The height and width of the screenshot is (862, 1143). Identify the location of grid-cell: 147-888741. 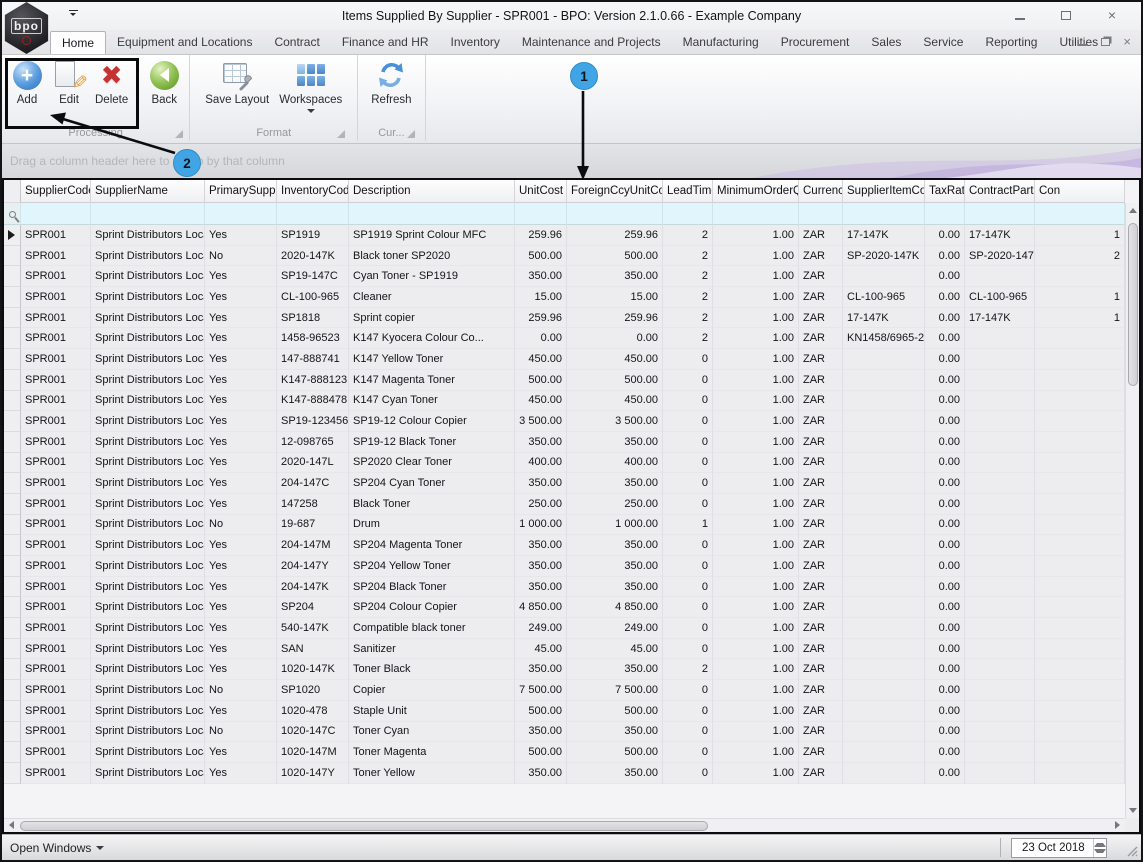
(313, 359).